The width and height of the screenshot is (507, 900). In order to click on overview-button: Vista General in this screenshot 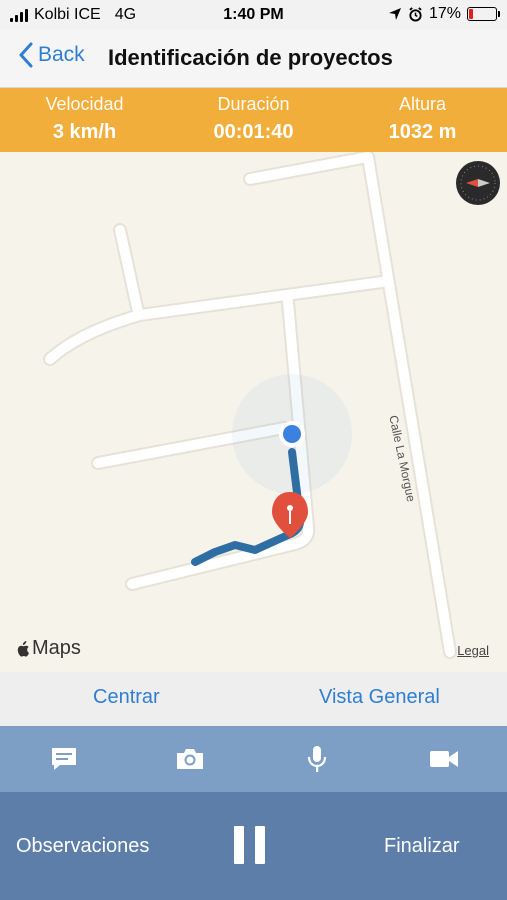, I will do `click(379, 697)`.